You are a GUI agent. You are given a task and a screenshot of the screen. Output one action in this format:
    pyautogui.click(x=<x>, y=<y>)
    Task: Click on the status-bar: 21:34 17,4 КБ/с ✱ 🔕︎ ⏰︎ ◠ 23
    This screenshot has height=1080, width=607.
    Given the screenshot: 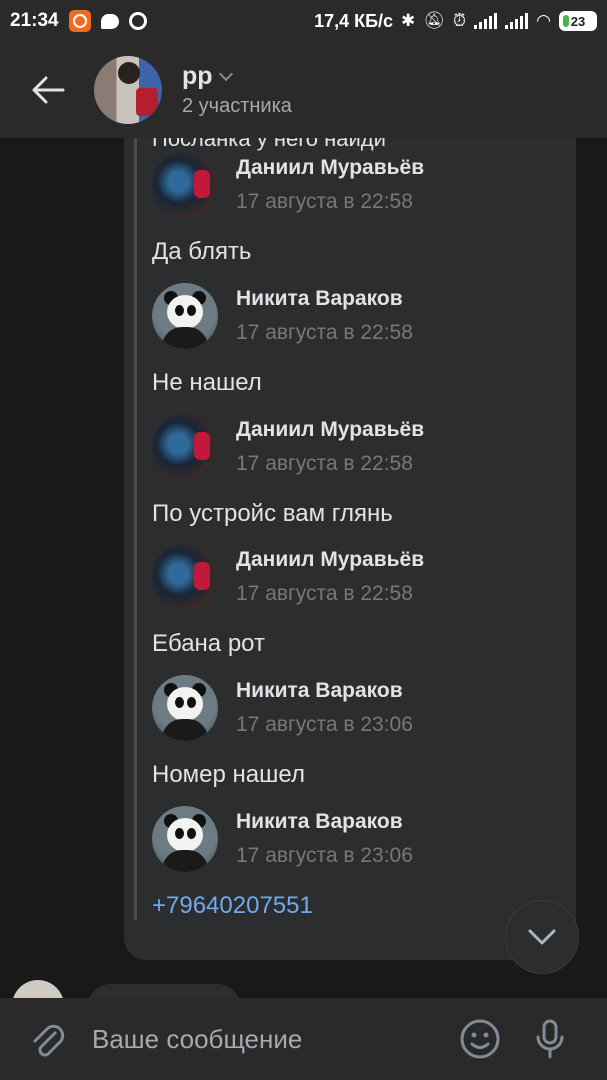 What is the action you would take?
    pyautogui.click(x=303, y=21)
    